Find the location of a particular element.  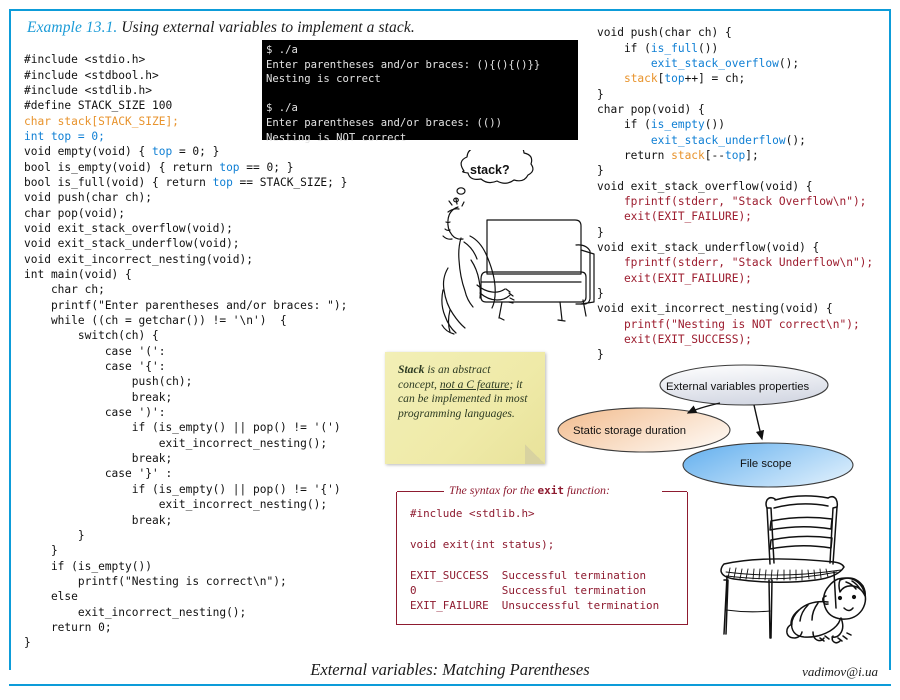

slide-footer-title: External variables: Matching Parentheses is located at coordinates (450, 669).